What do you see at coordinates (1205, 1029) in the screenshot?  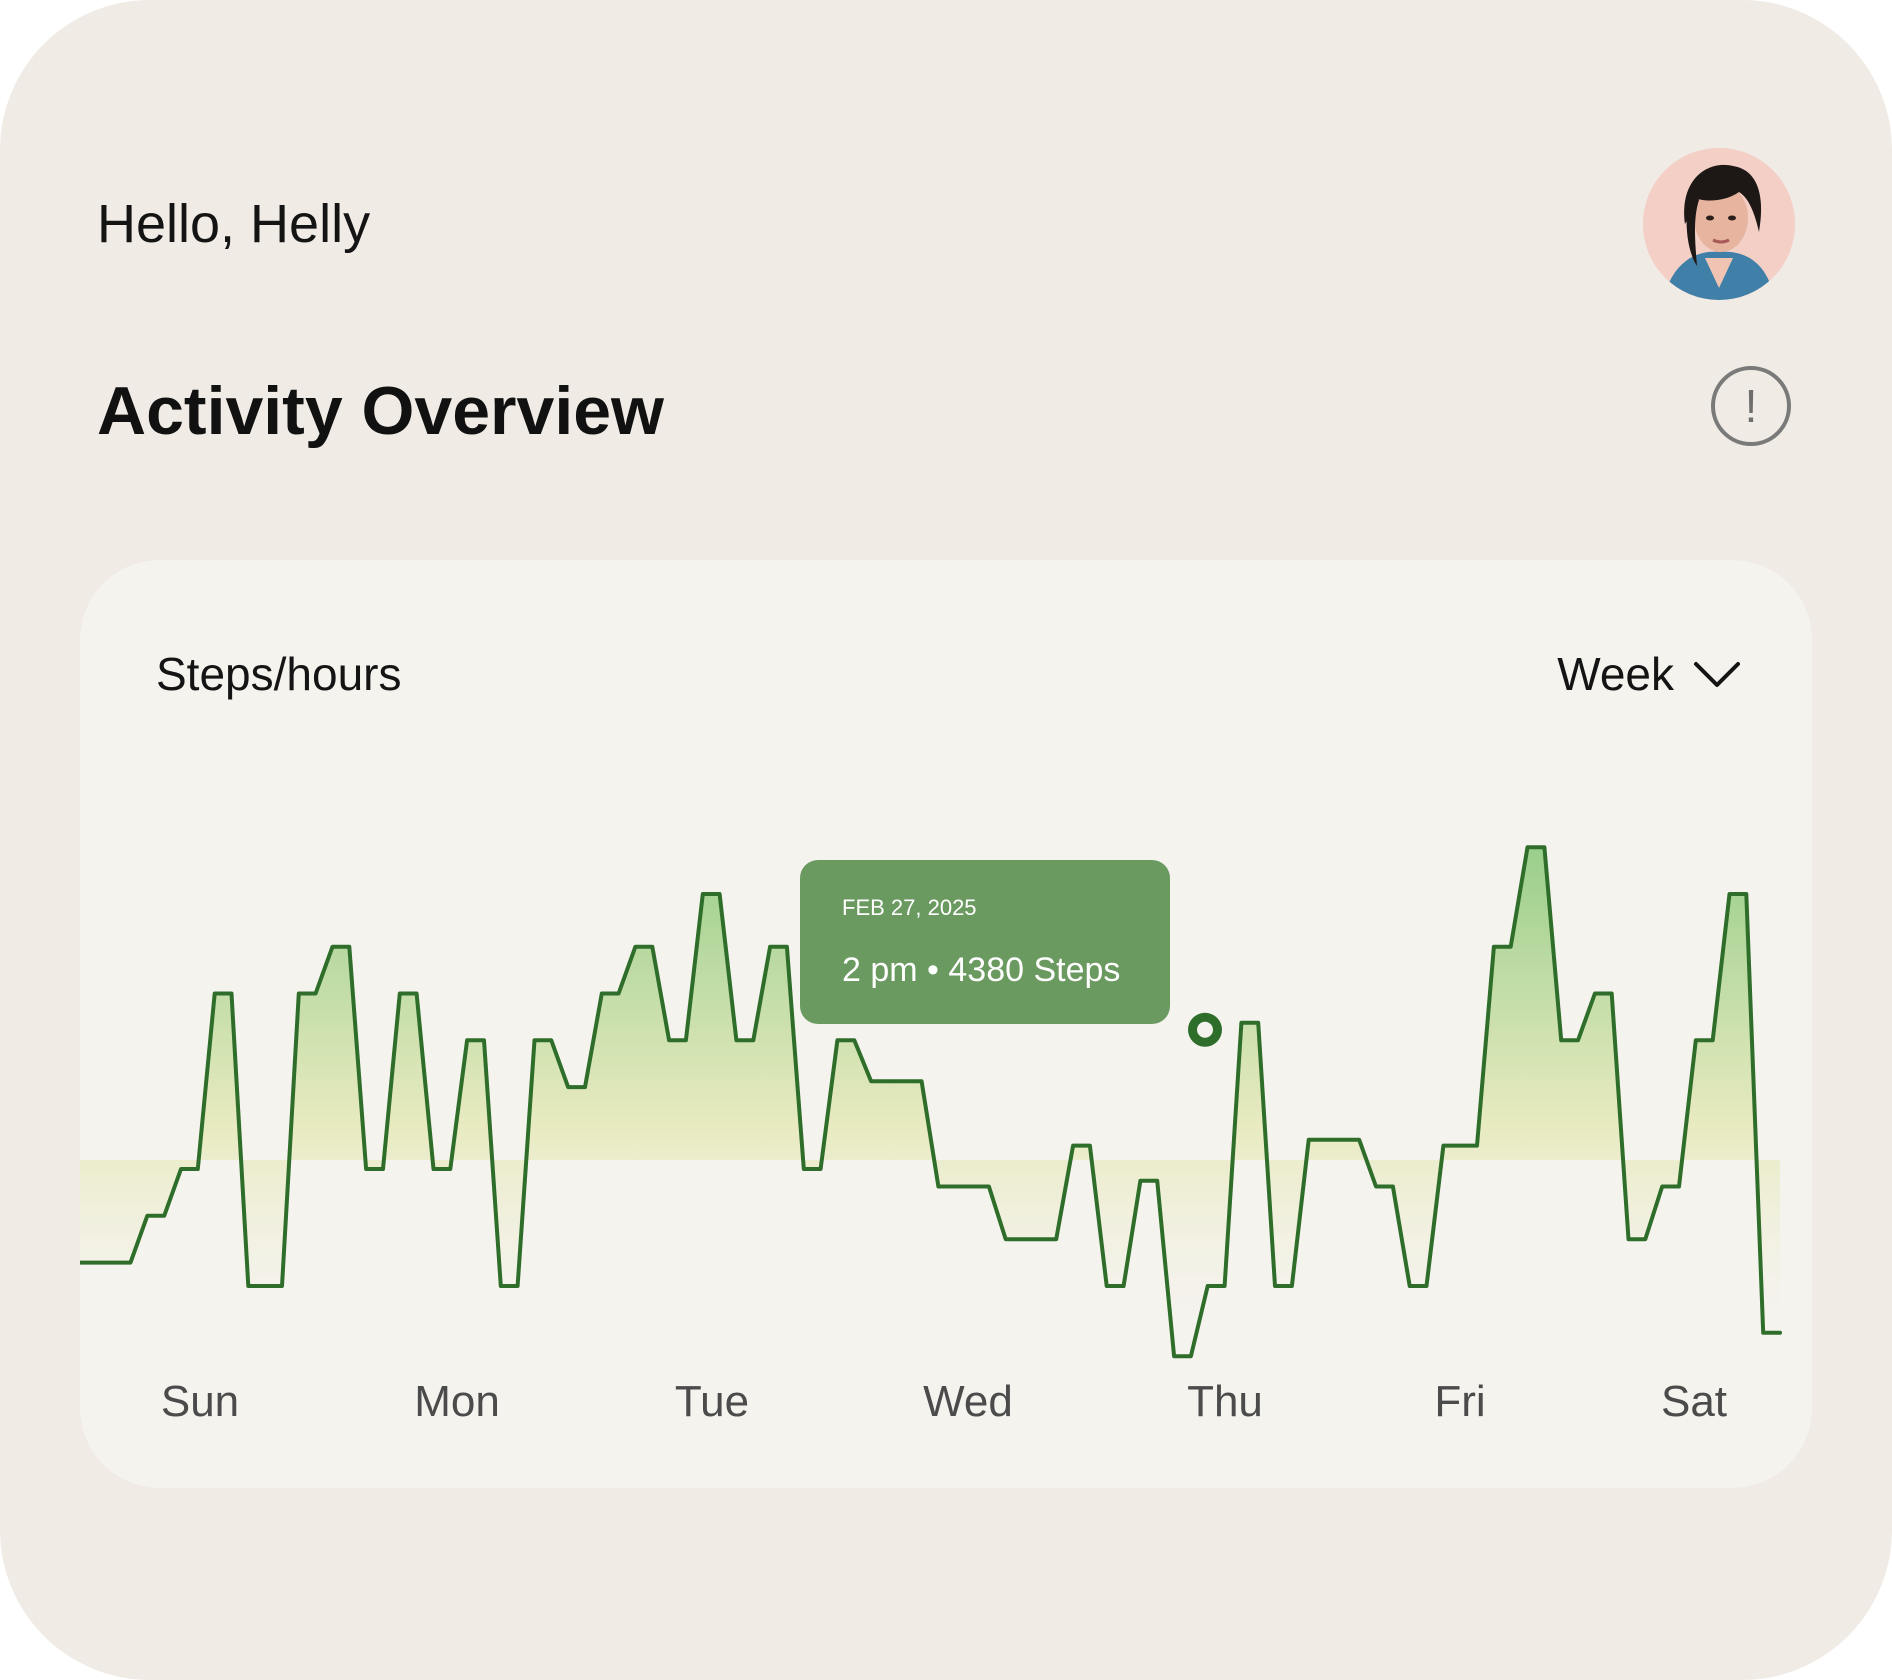 I see `highlight-dot-center` at bounding box center [1205, 1029].